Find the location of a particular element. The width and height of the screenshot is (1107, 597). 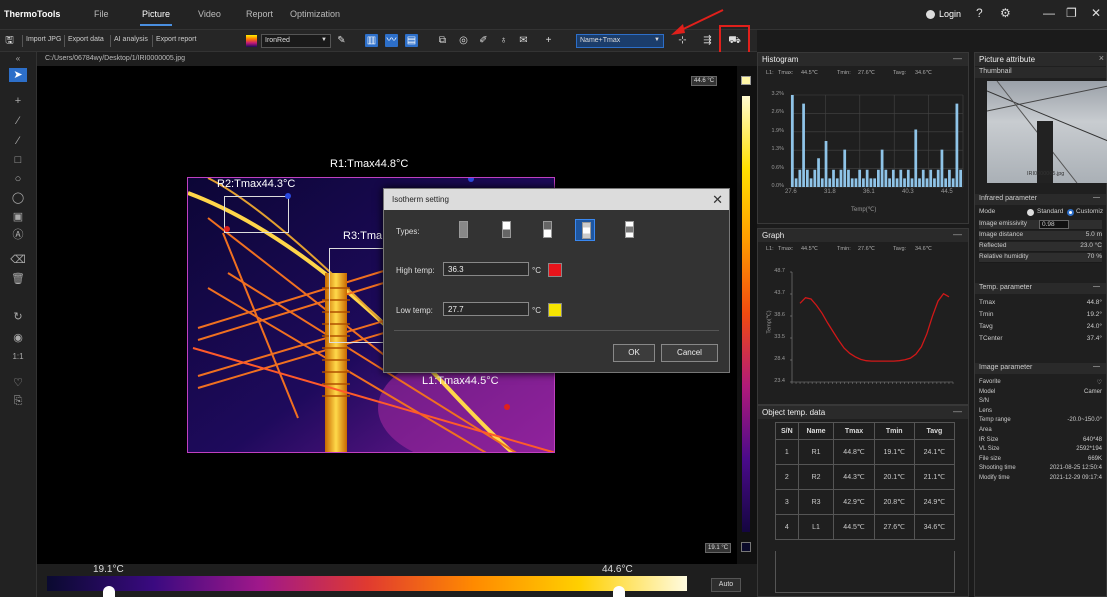

standard-radio is located at coordinates (1030, 212).